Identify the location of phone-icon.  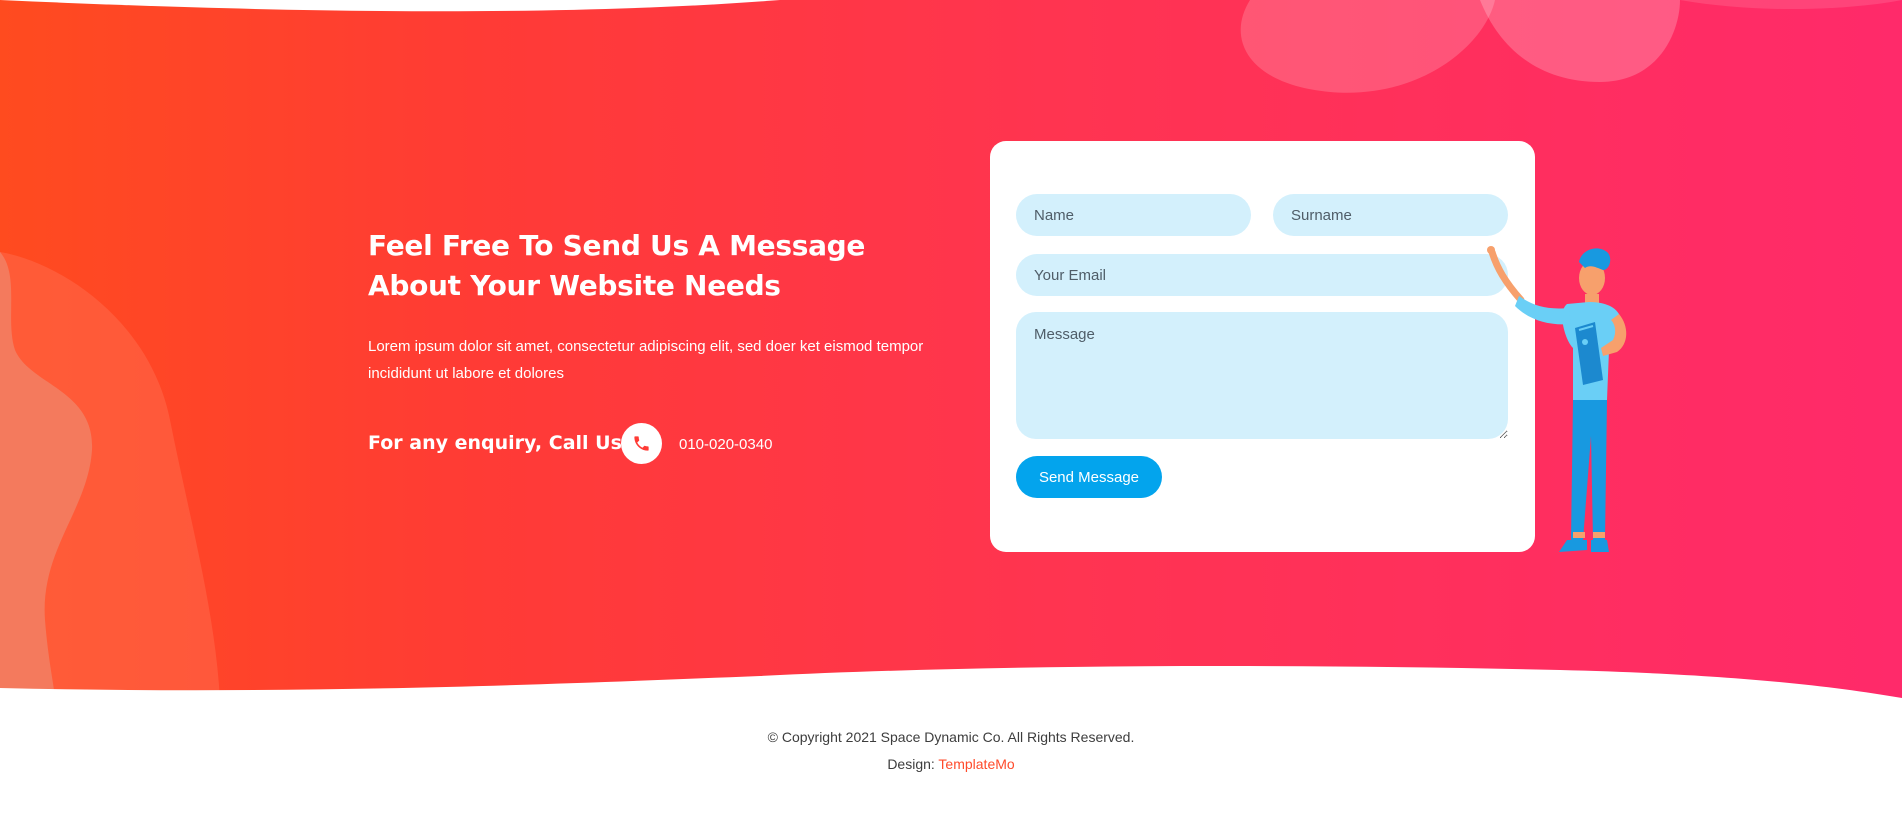
(641, 443).